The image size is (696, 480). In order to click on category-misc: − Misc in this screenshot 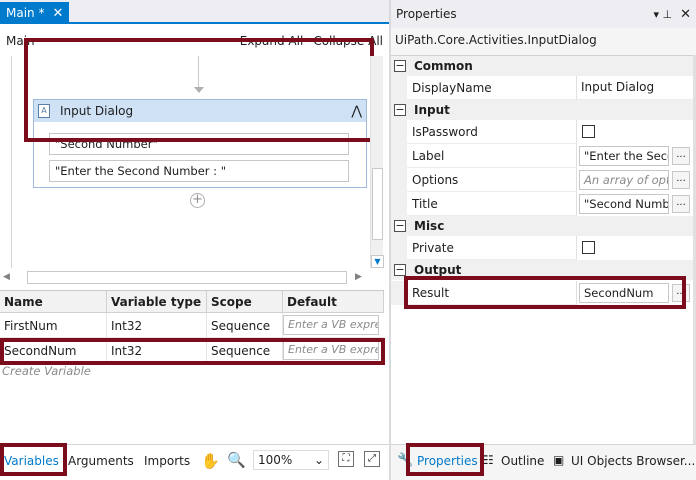, I will do `click(542, 226)`.